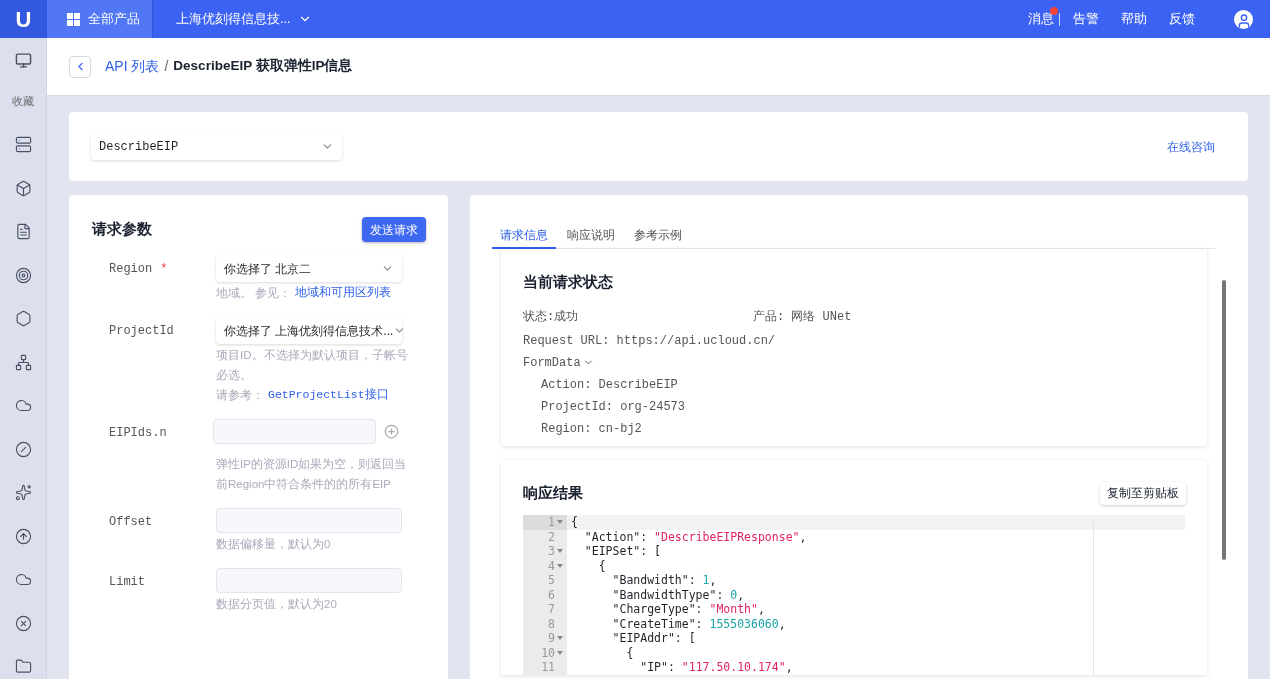 Image resolution: width=1270 pixels, height=679 pixels. Describe the element at coordinates (591, 429) in the screenshot. I see `form-data-entry: Region: cn-bj2` at that location.